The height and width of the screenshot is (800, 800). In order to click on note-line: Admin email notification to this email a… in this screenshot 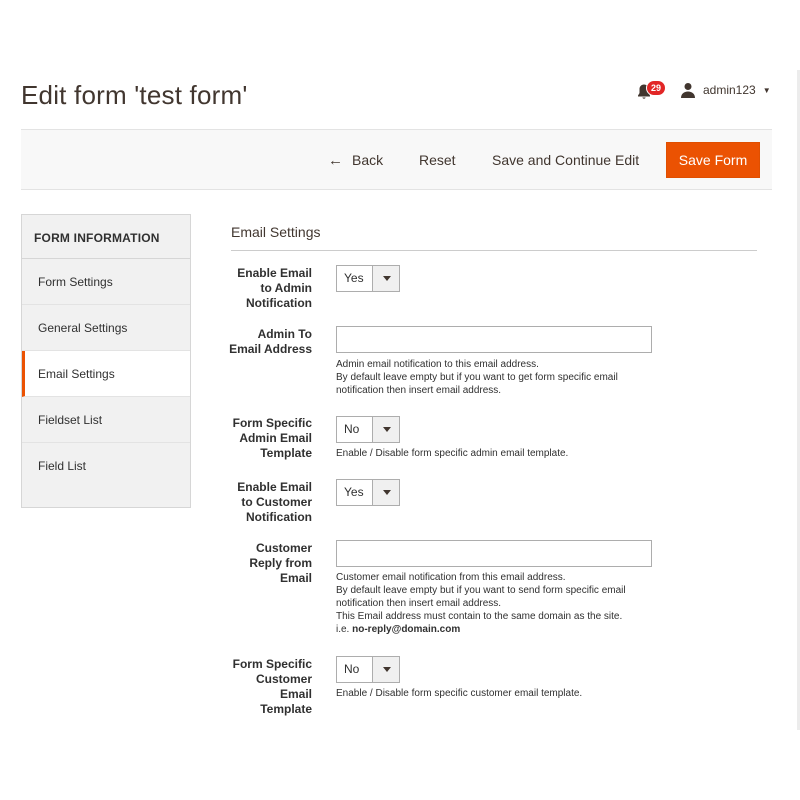, I will do `click(437, 364)`.